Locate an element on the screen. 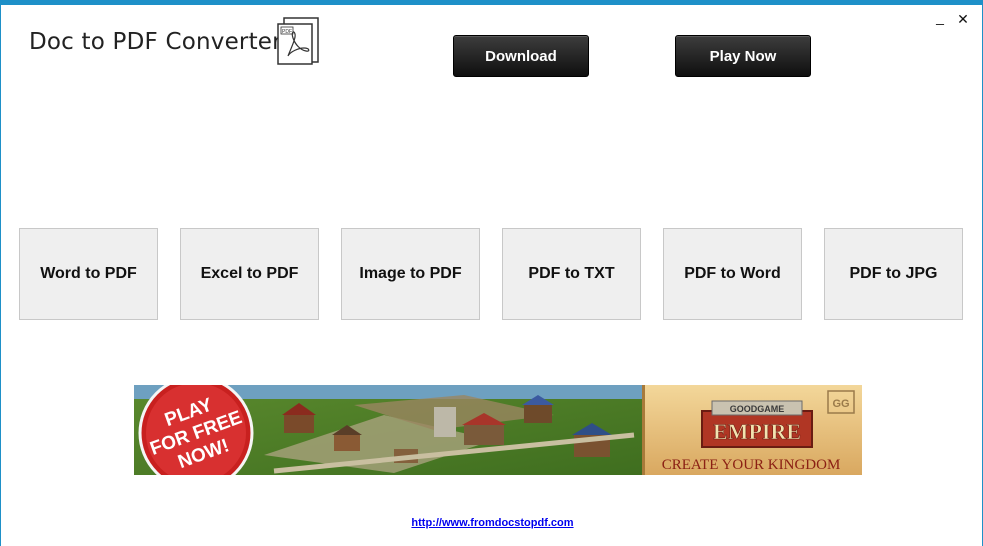 The height and width of the screenshot is (546, 983). ad-tagline: CREATE YOUR KINGDOM is located at coordinates (751, 465).